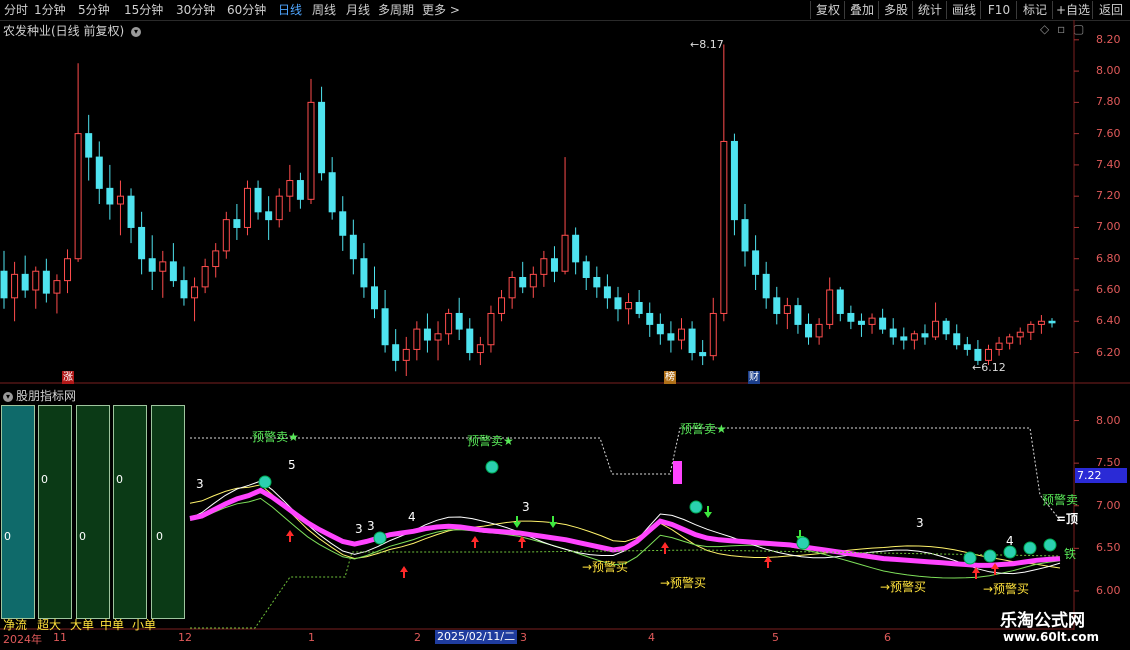 Image resolution: width=1130 pixels, height=650 pixels. I want to click on x-label-jun: 6, so click(887, 637).